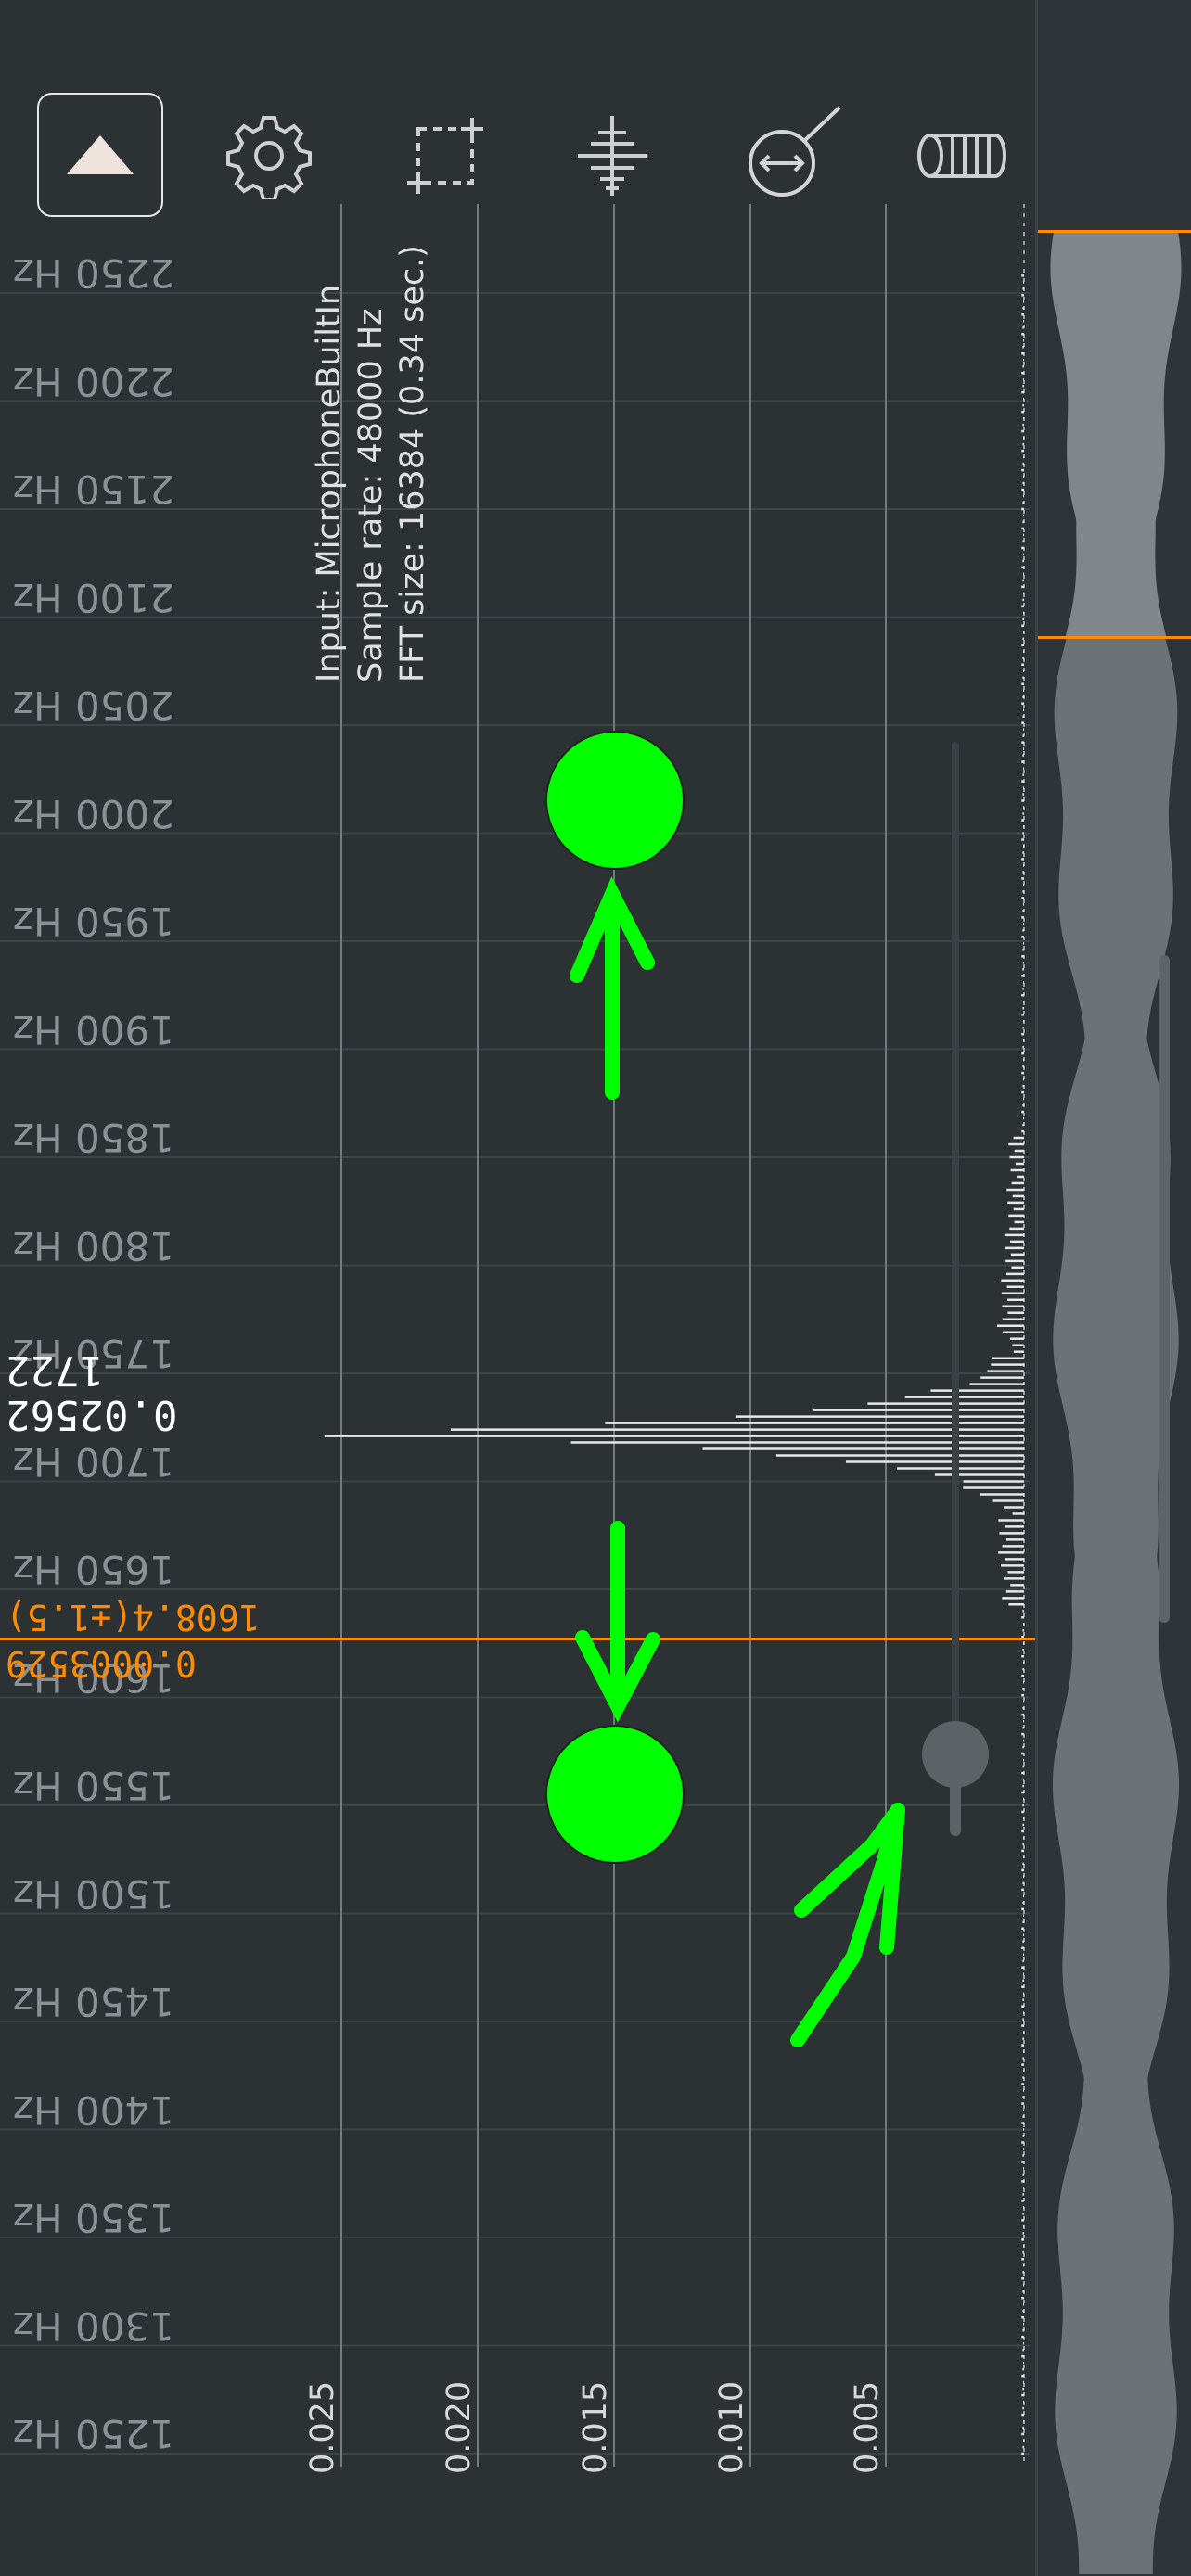 This screenshot has height=2576, width=1191. I want to click on freq-tick-label: 2150 Hz, so click(93, 489).